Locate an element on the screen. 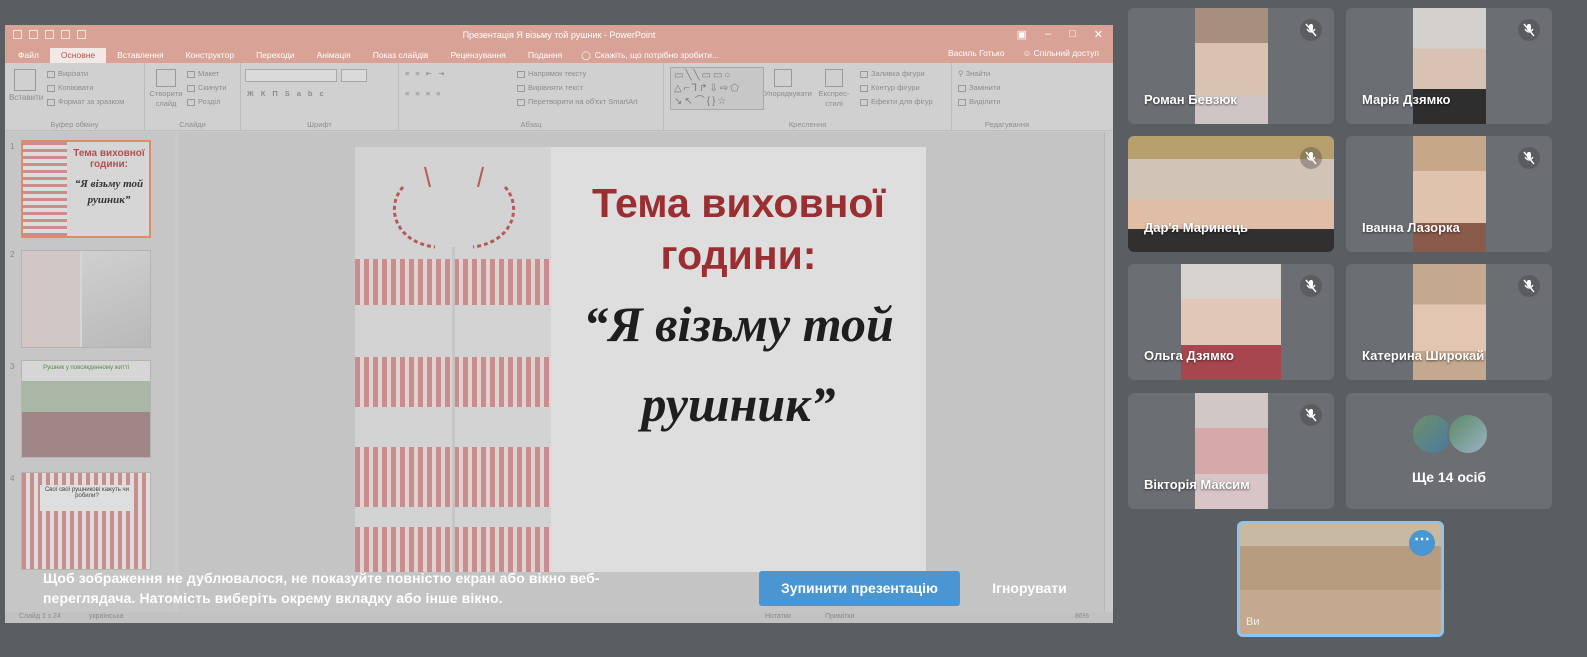  lightbulb-icon: ◯ is located at coordinates (586, 55).